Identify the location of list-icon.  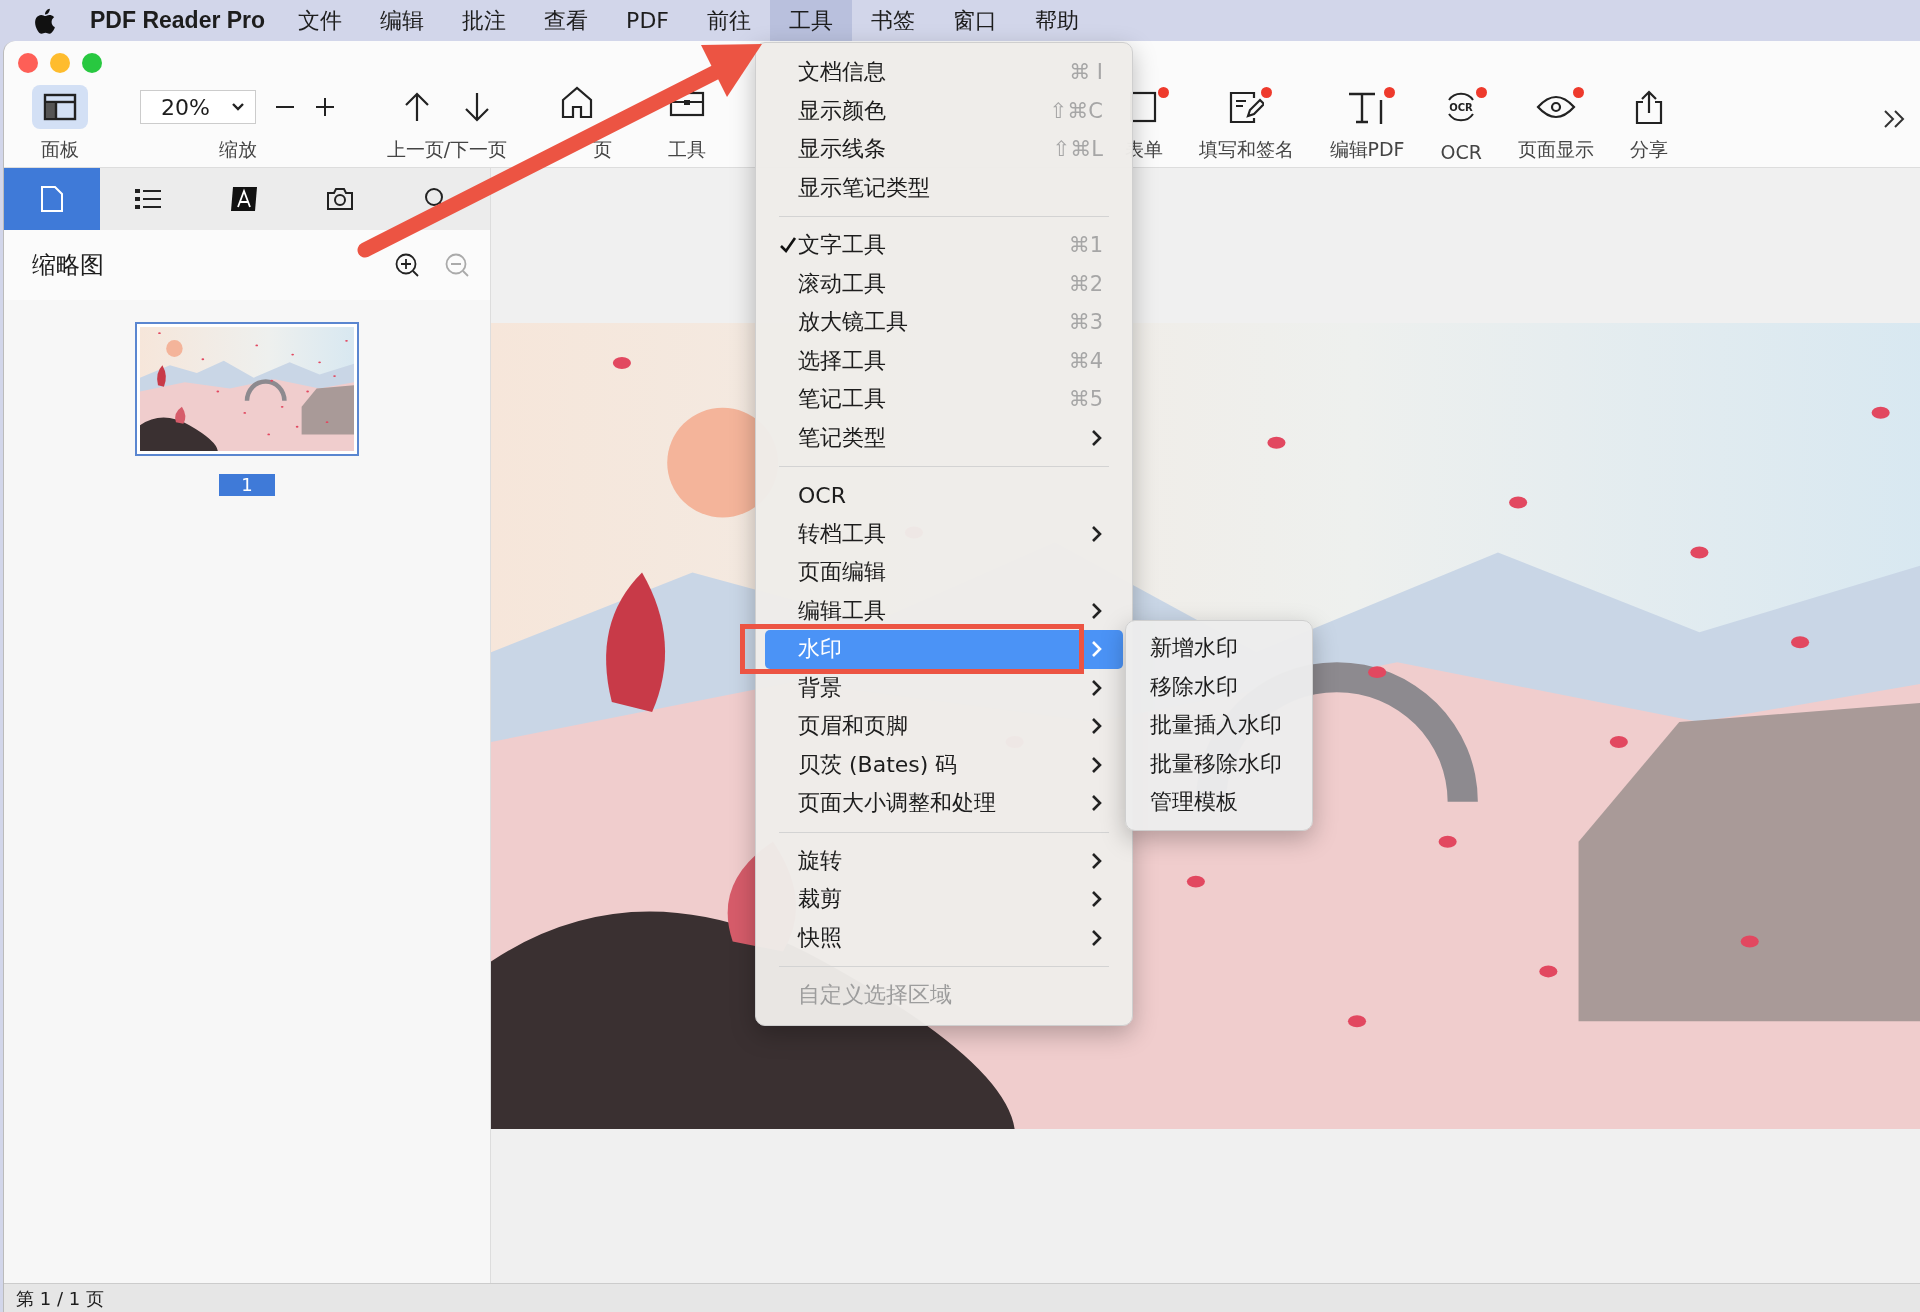
(148, 199).